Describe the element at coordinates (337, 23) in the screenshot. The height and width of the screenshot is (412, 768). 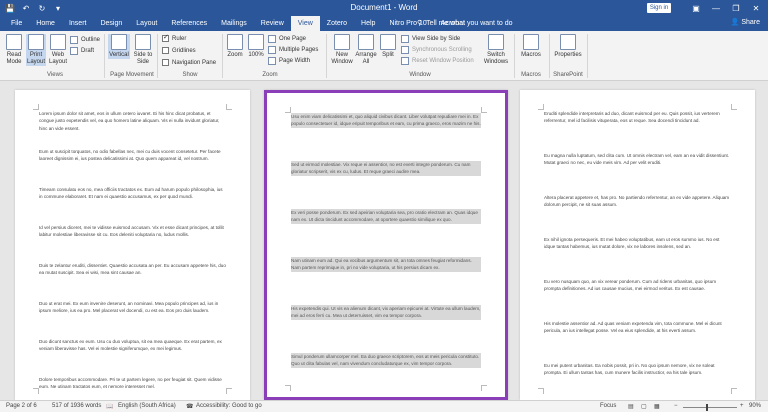
I see `tab-zotero: Zotero` at that location.